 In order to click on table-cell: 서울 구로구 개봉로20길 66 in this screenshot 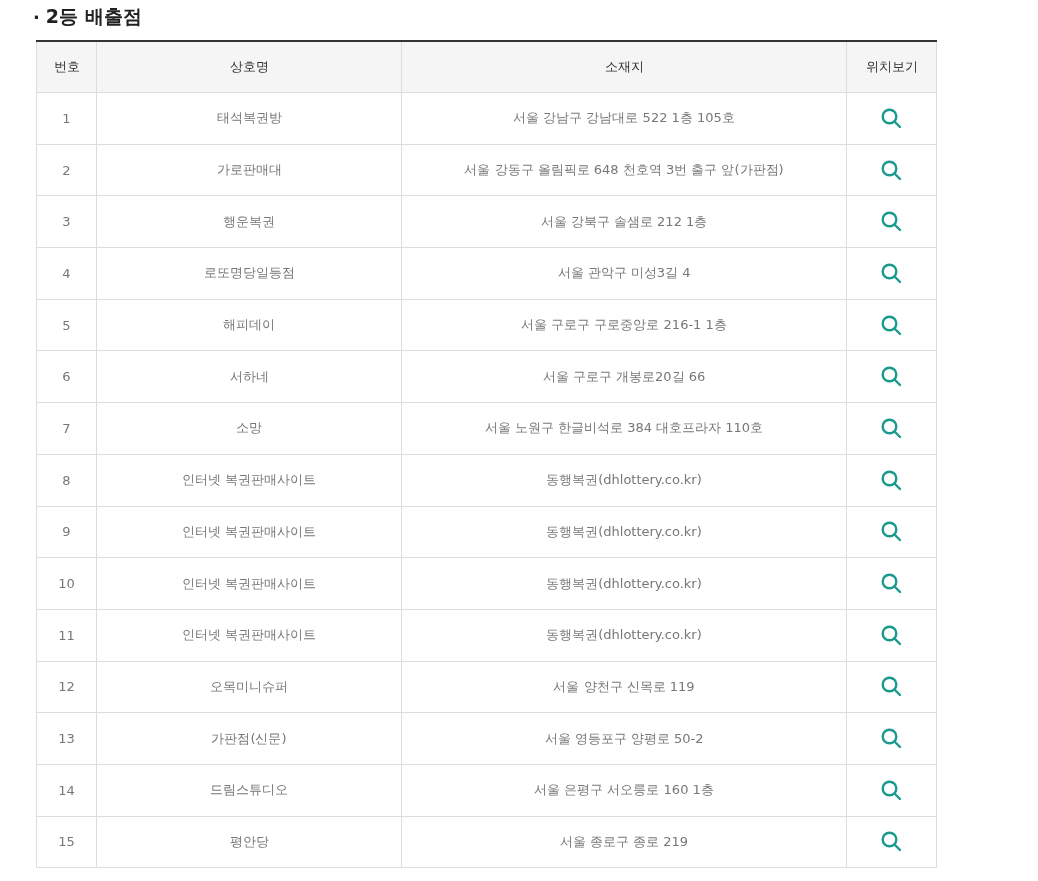, I will do `click(624, 376)`.